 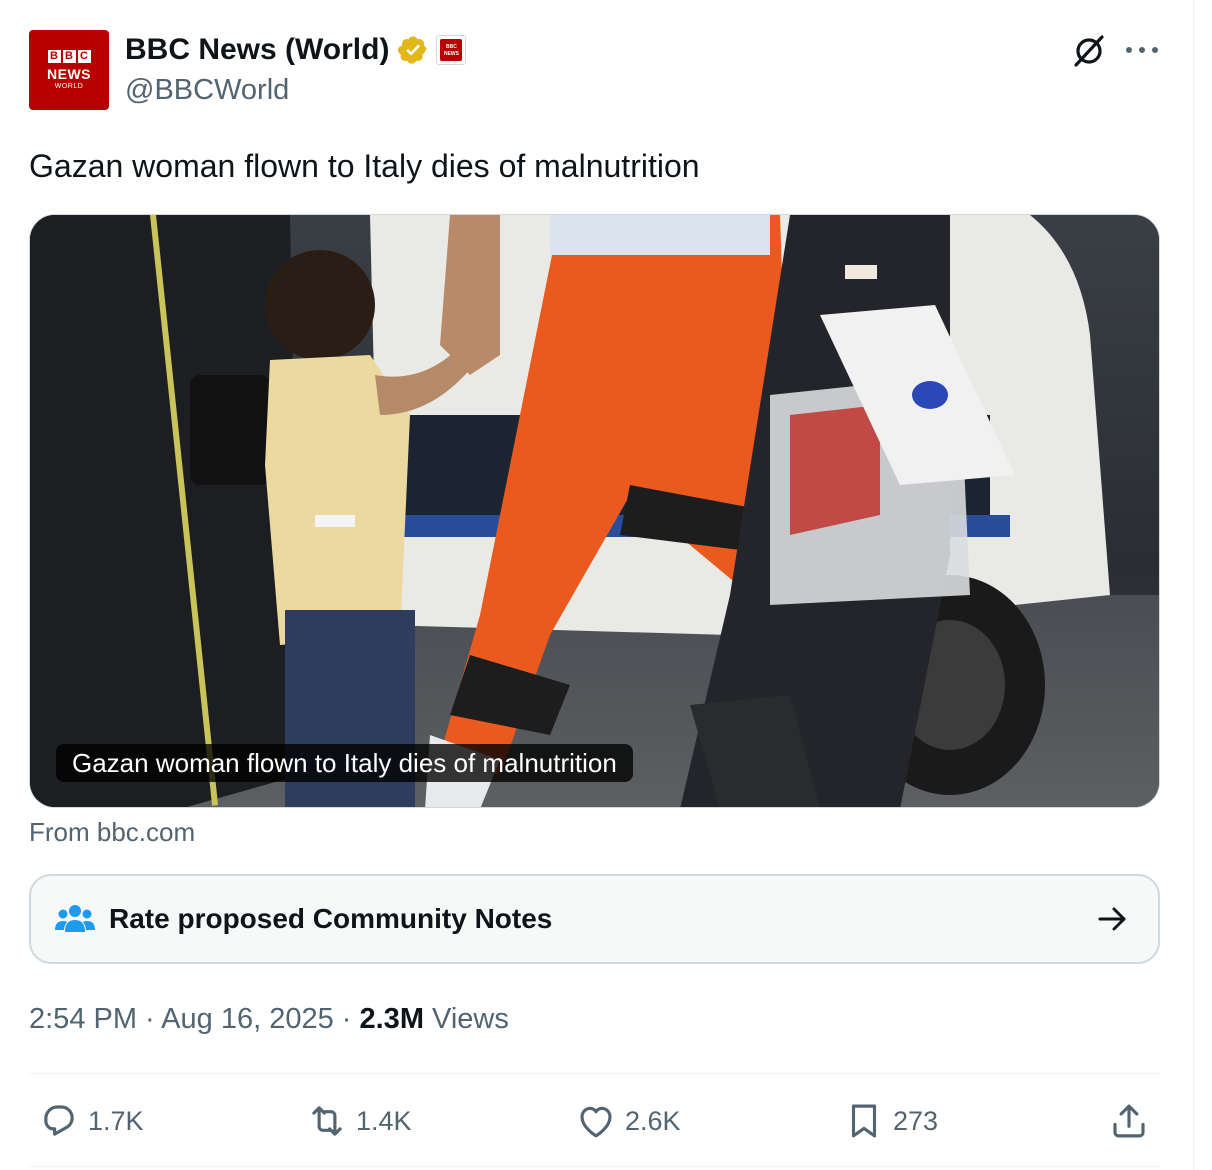 I want to click on bbc-logo-blocks: B B C, so click(x=69, y=56).